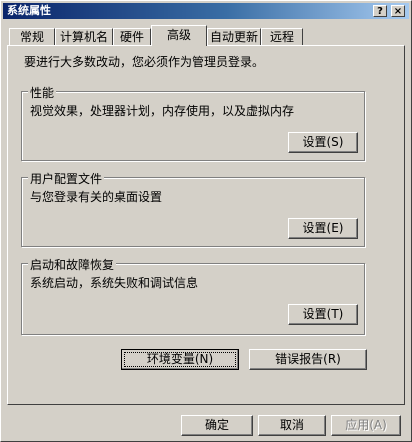 Image resolution: width=412 pixels, height=442 pixels. I want to click on apply-button: 应用(A), so click(366, 425).